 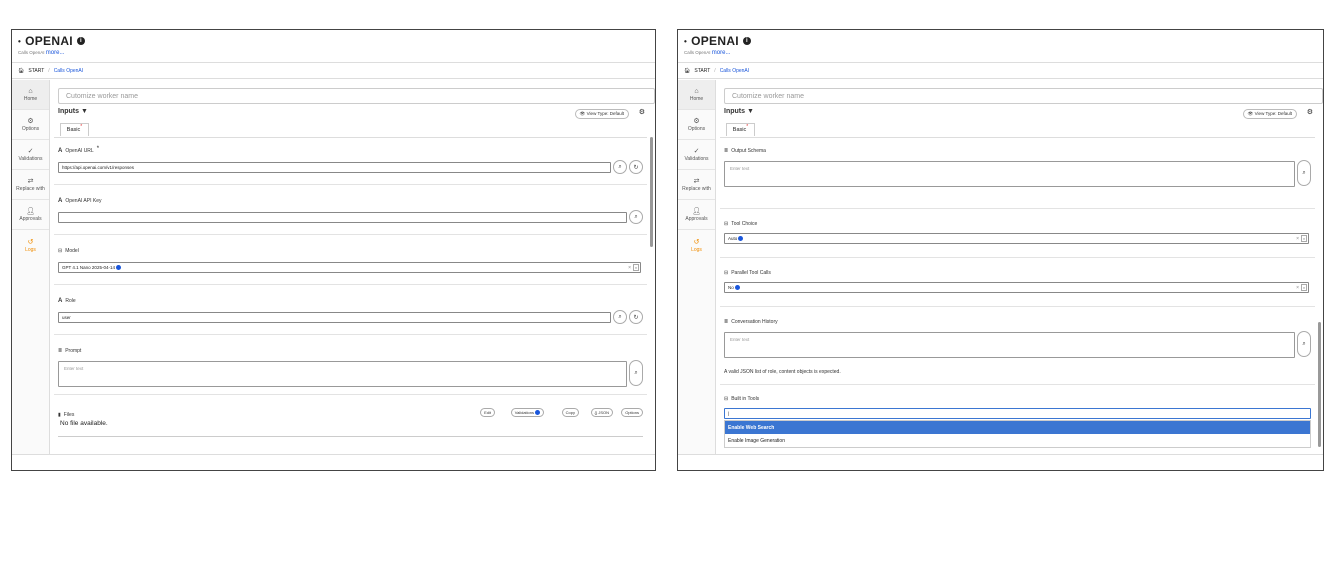 I want to click on built-in-tools-input: |, so click(x=1017, y=413).